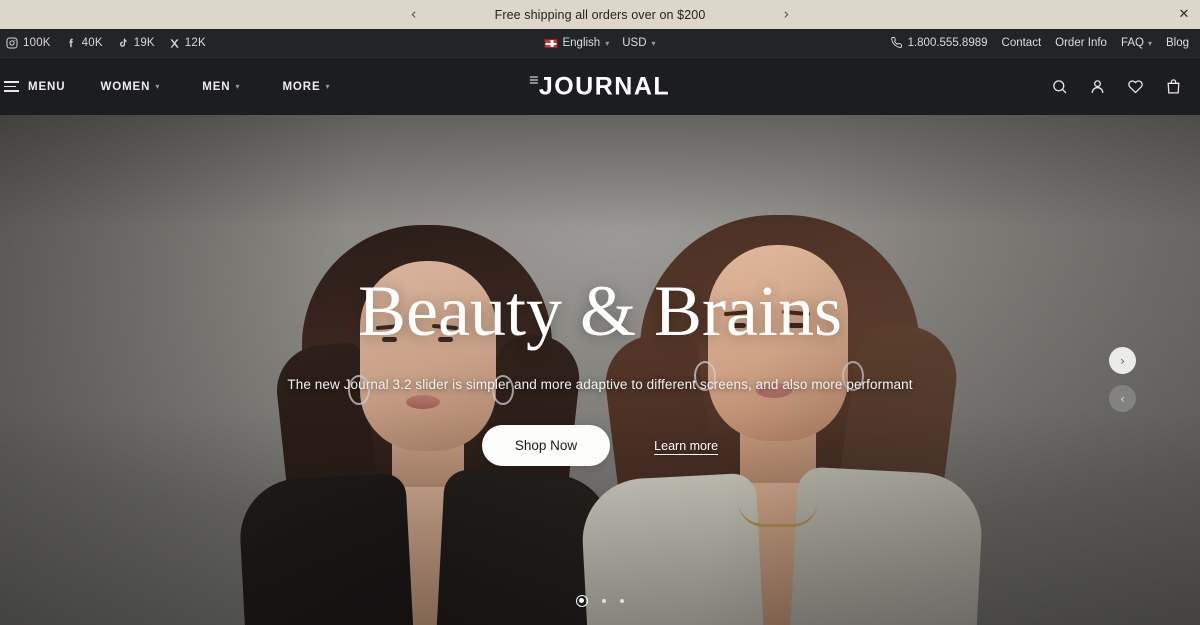  I want to click on nav-item-women-label: WOMEN, so click(125, 86).